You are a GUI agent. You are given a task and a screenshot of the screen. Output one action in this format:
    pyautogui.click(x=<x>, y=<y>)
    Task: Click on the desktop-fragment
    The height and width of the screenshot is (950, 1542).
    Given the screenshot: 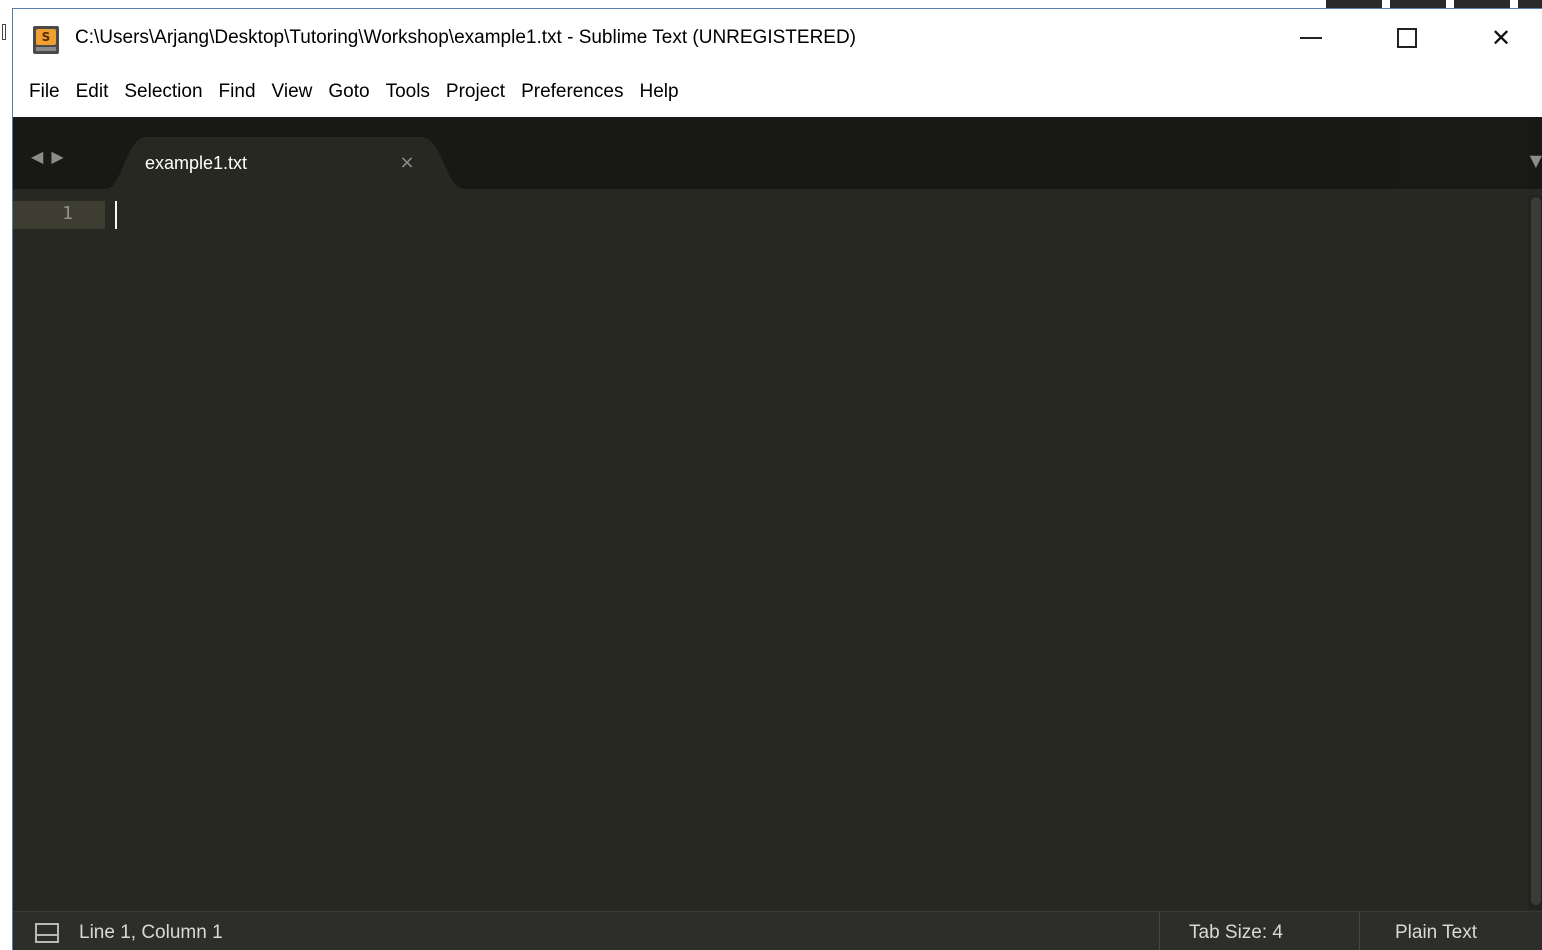 What is the action you would take?
    pyautogui.click(x=4, y=32)
    